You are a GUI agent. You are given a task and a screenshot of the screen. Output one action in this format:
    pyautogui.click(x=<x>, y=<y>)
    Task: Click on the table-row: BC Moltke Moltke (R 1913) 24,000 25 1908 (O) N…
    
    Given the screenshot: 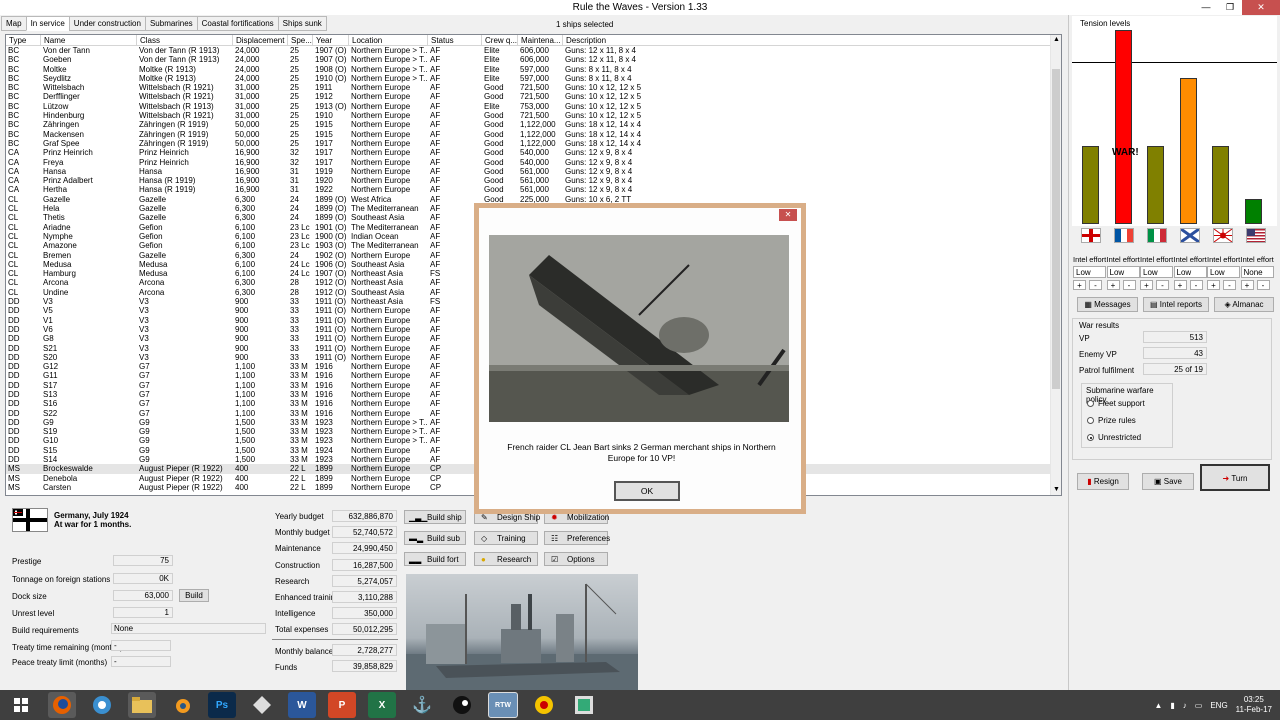 What is the action you would take?
    pyautogui.click(x=529, y=69)
    